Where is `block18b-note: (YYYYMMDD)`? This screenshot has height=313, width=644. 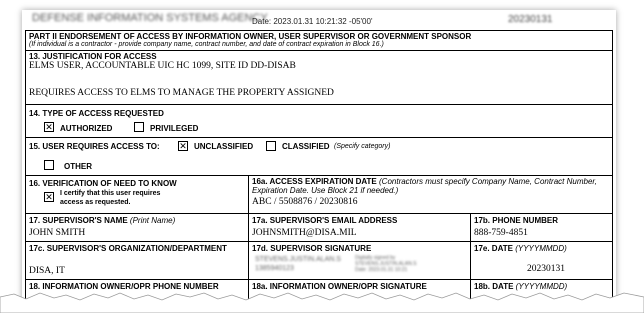 block18b-note: (YYYYMMDD) is located at coordinates (541, 286).